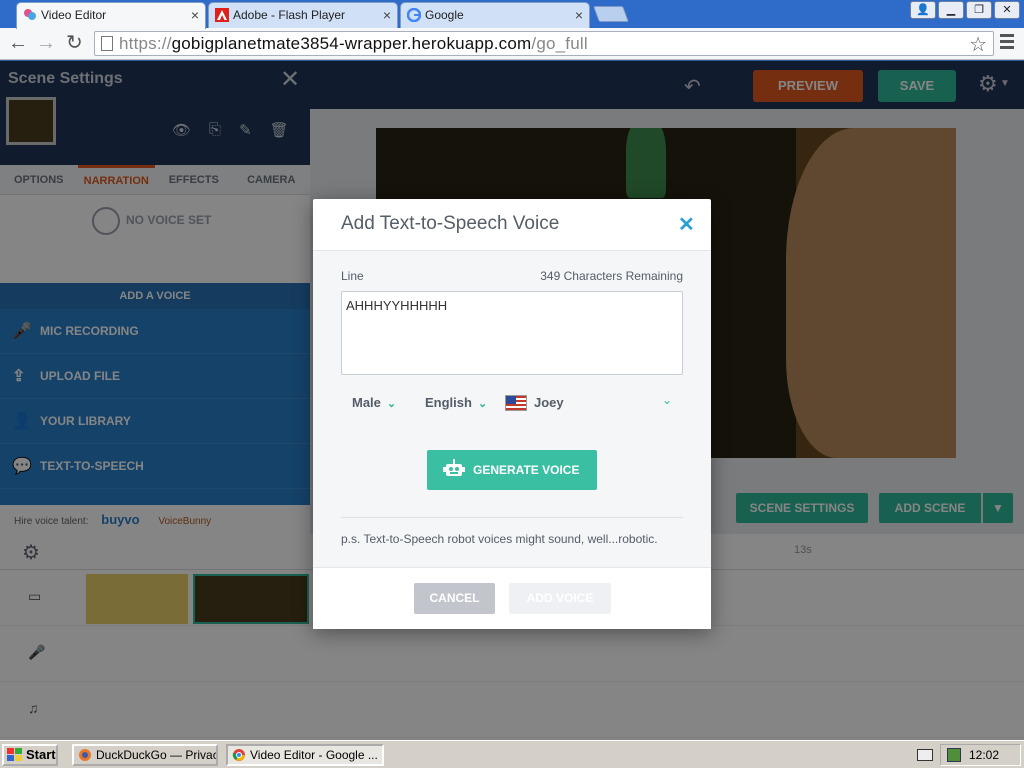 This screenshot has height=768, width=1024. Describe the element at coordinates (923, 10) in the screenshot. I see `user-icon: 👤` at that location.